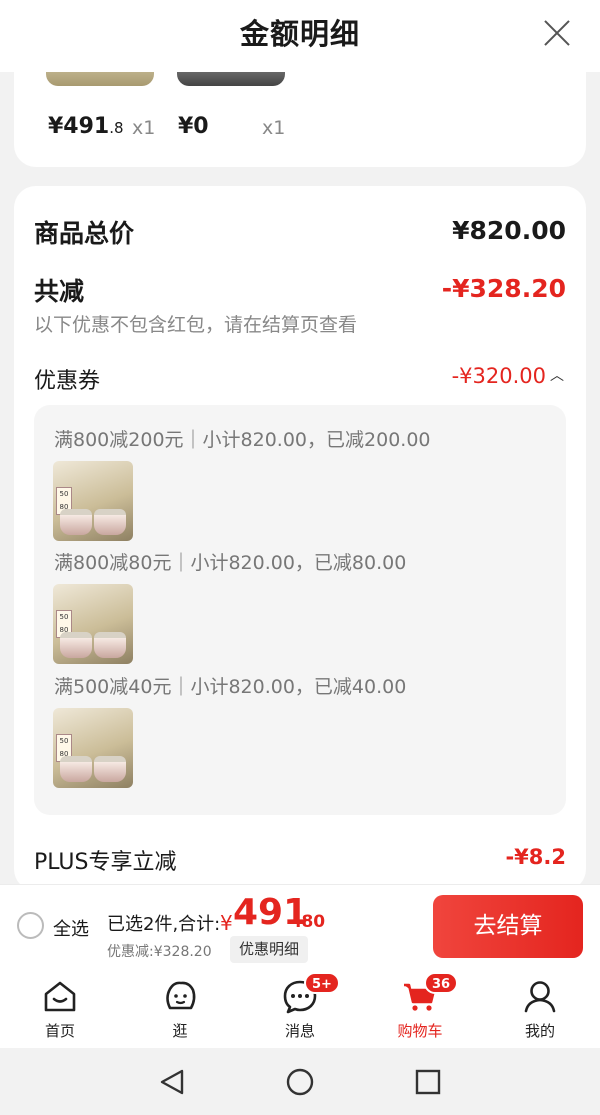  Describe the element at coordinates (509, 230) in the screenshot. I see `total-value: ¥820.00` at that location.